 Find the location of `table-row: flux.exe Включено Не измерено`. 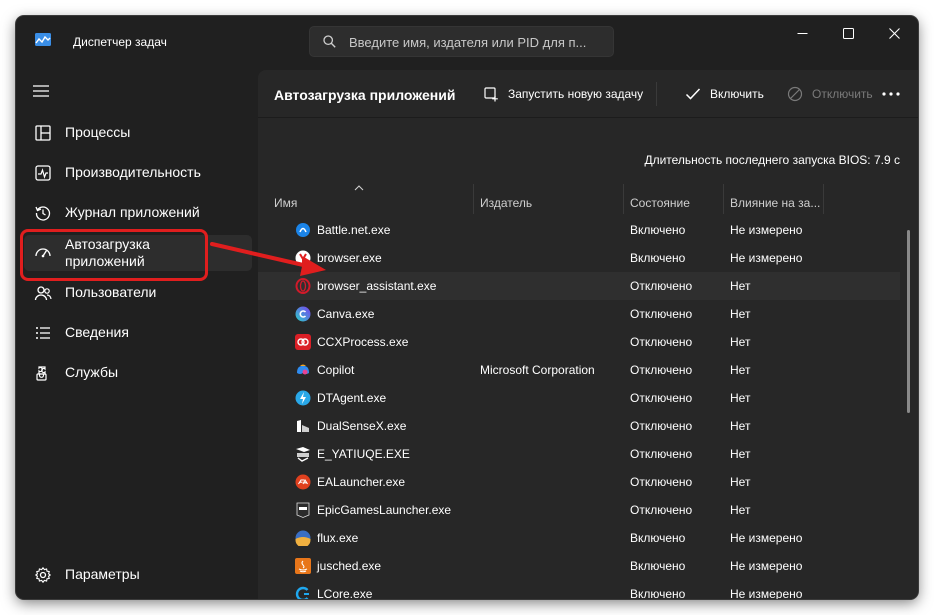

table-row: flux.exe Включено Не измерено is located at coordinates (579, 538).